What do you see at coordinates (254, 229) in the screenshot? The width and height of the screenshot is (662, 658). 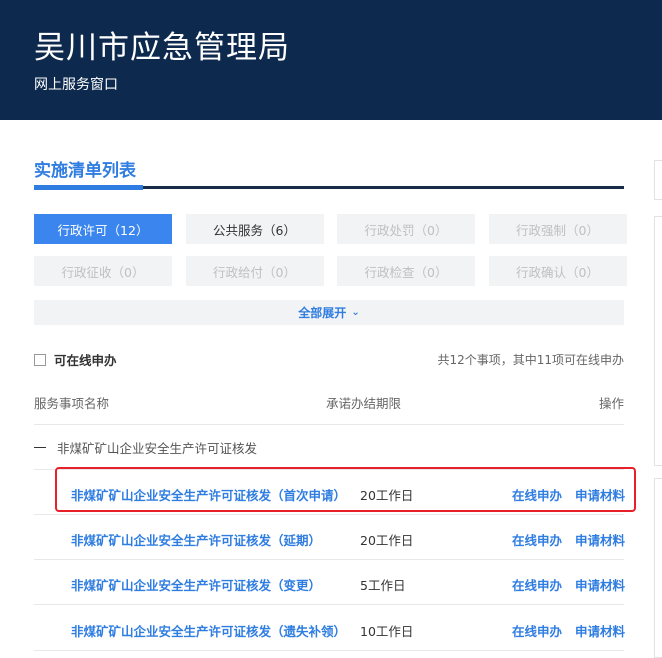 I see `tab-public-service: 公共服务（6）` at bounding box center [254, 229].